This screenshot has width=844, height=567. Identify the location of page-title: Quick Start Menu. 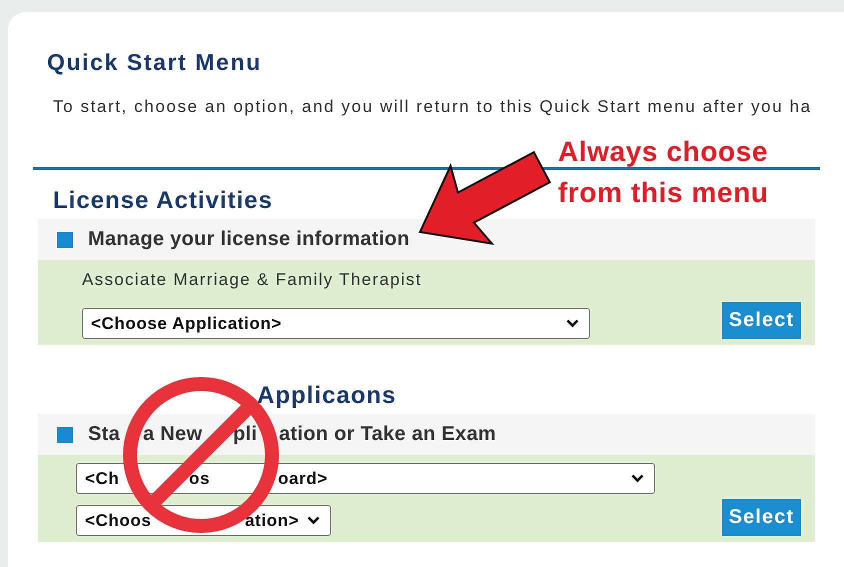
(154, 61).